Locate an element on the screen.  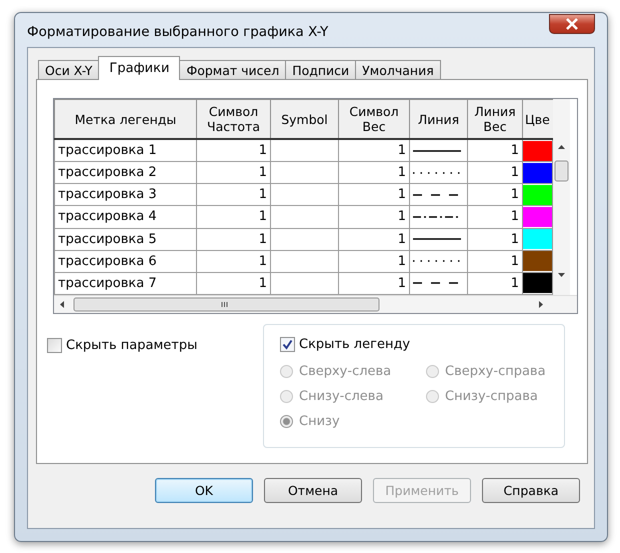
column-header: Линия is located at coordinates (439, 119).